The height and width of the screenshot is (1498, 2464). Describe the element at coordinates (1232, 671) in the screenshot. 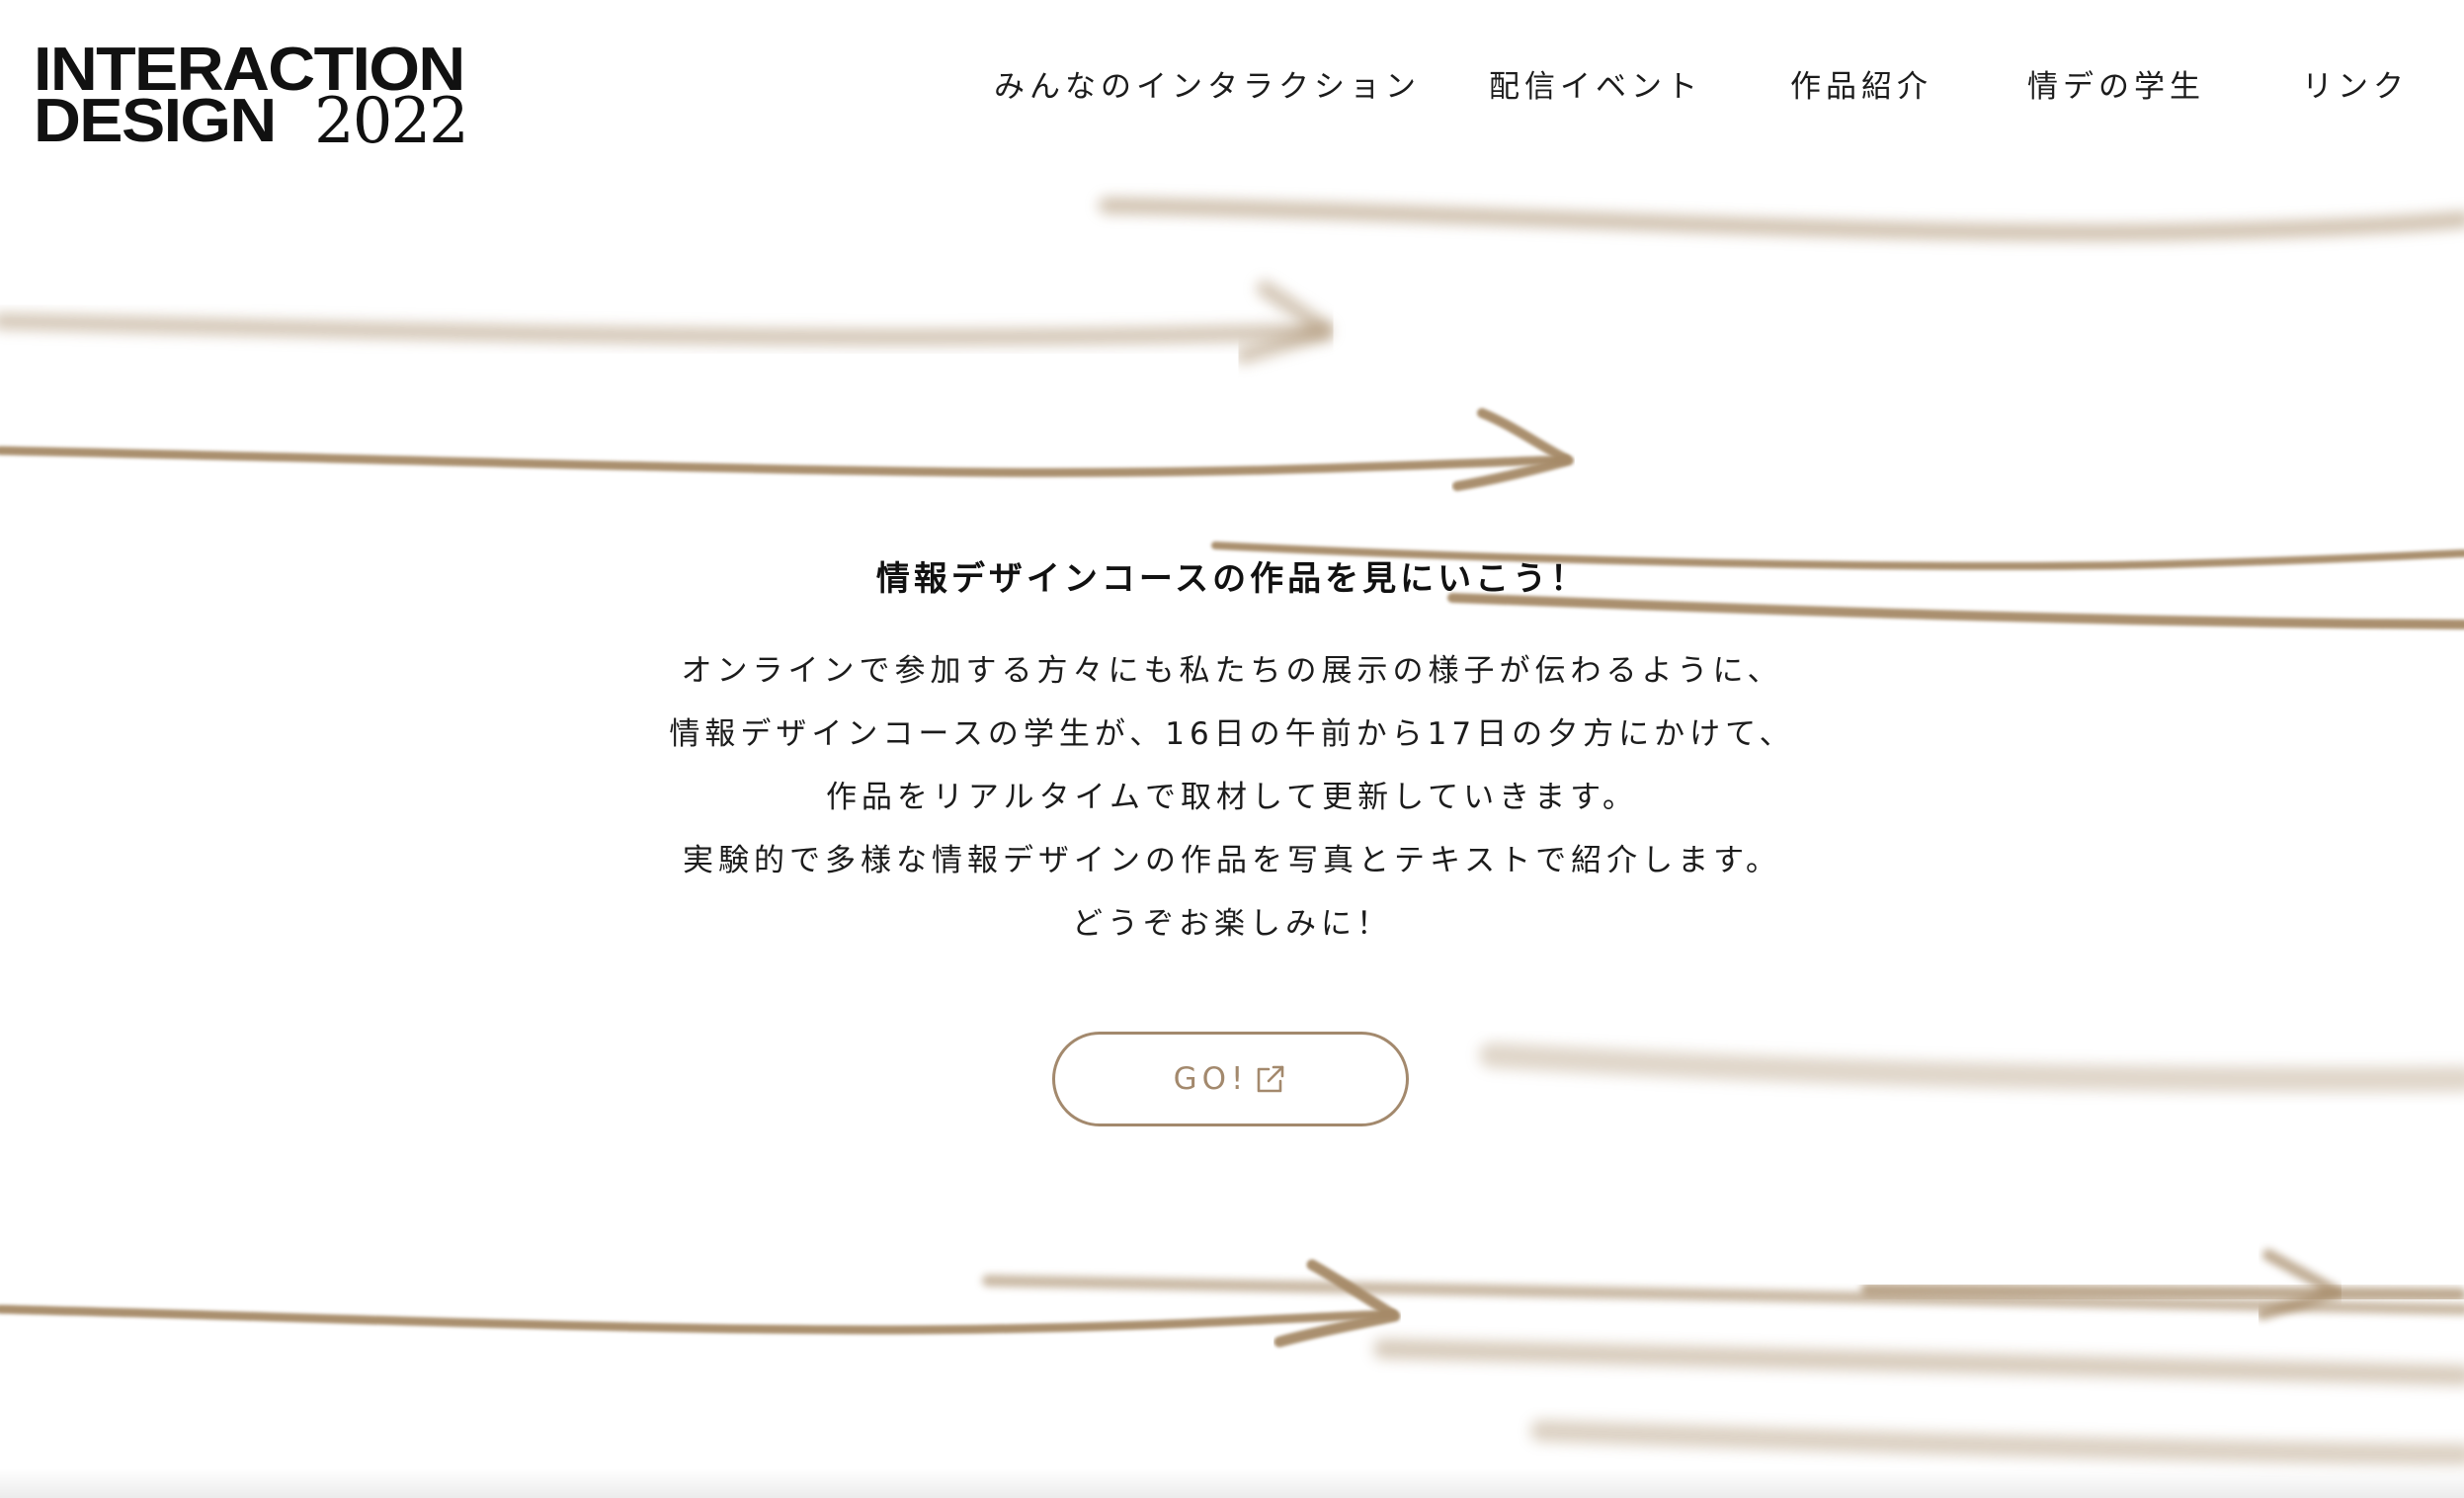

I see `intro-line: オンラインで参加する方々にも私たちの展示の様子が伝わるように、` at that location.